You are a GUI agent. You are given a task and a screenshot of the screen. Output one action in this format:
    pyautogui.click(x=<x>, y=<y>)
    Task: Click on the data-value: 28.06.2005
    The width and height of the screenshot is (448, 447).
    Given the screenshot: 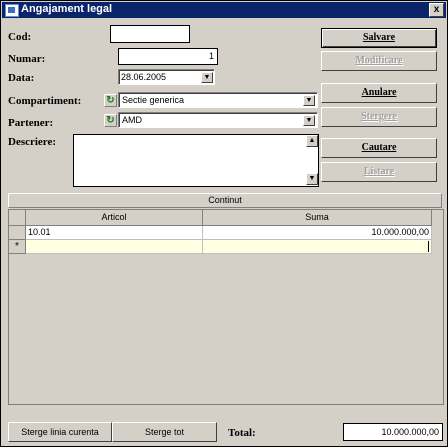 What is the action you would take?
    pyautogui.click(x=144, y=77)
    